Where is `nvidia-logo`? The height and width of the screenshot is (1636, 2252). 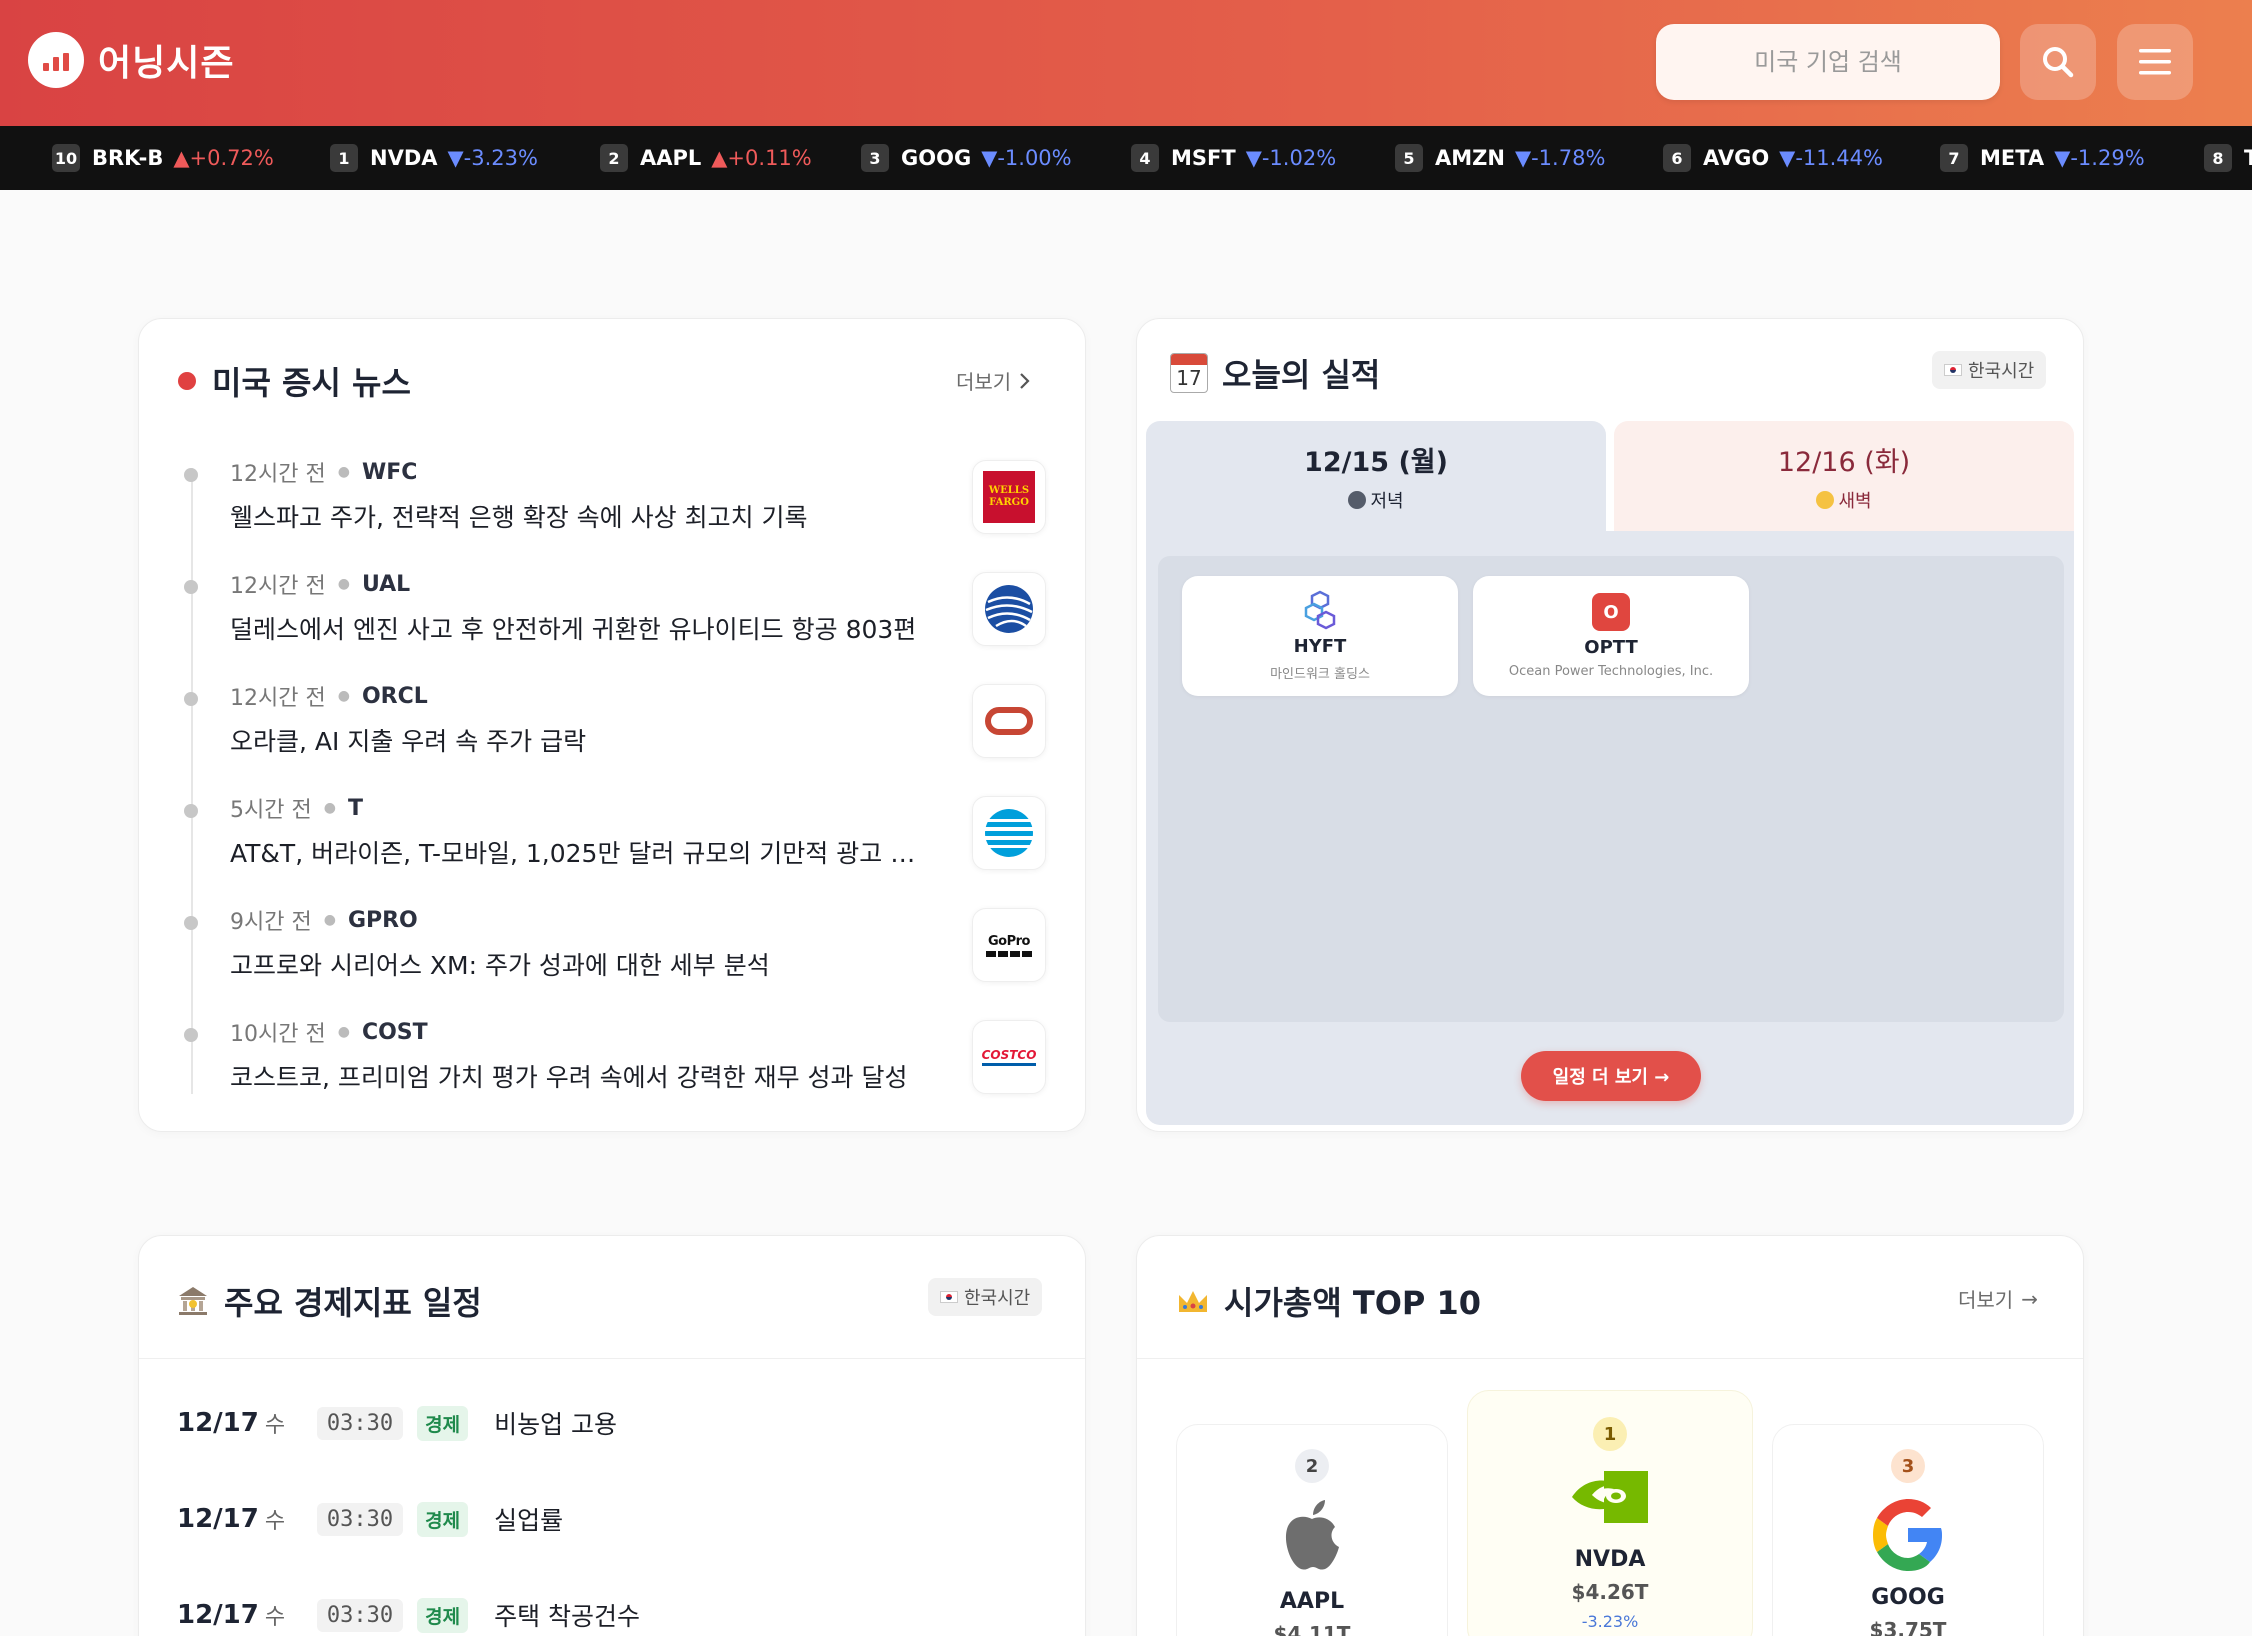 nvidia-logo is located at coordinates (1610, 1497).